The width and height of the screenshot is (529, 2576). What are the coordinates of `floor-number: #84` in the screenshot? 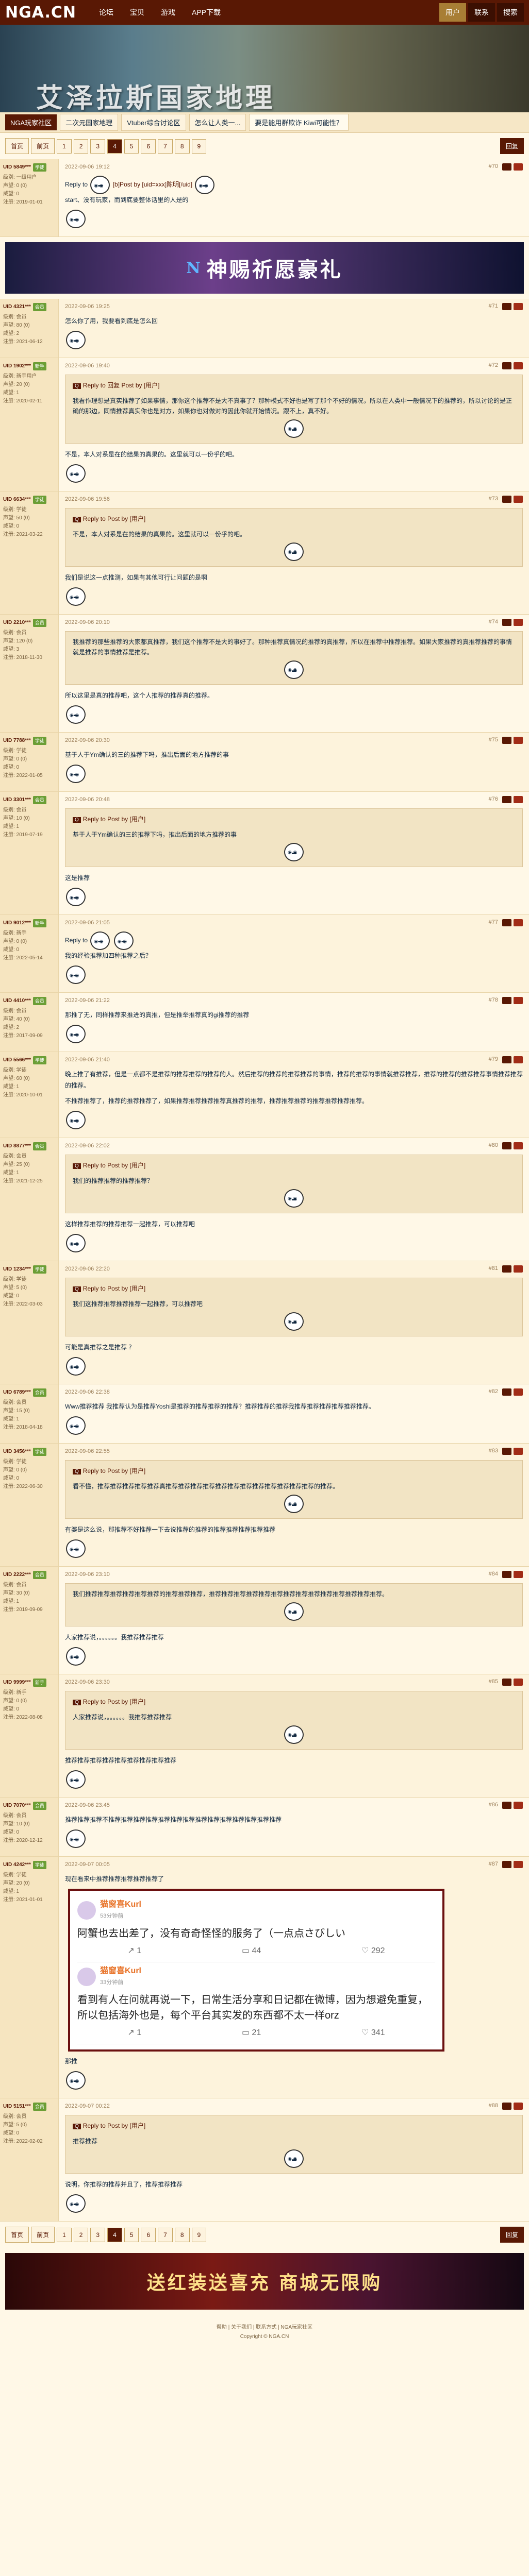 It's located at (493, 1574).